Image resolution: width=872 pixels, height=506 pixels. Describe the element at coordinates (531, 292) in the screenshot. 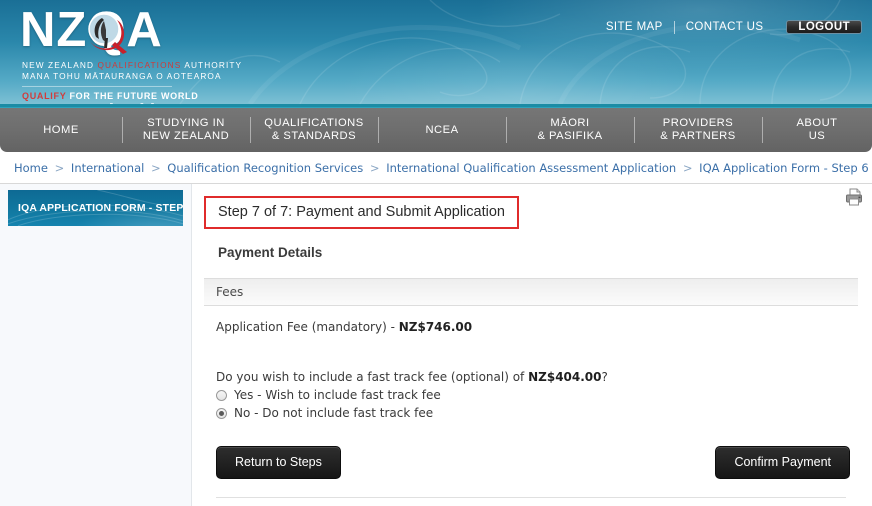

I see `fees-table-header: Fees` at that location.